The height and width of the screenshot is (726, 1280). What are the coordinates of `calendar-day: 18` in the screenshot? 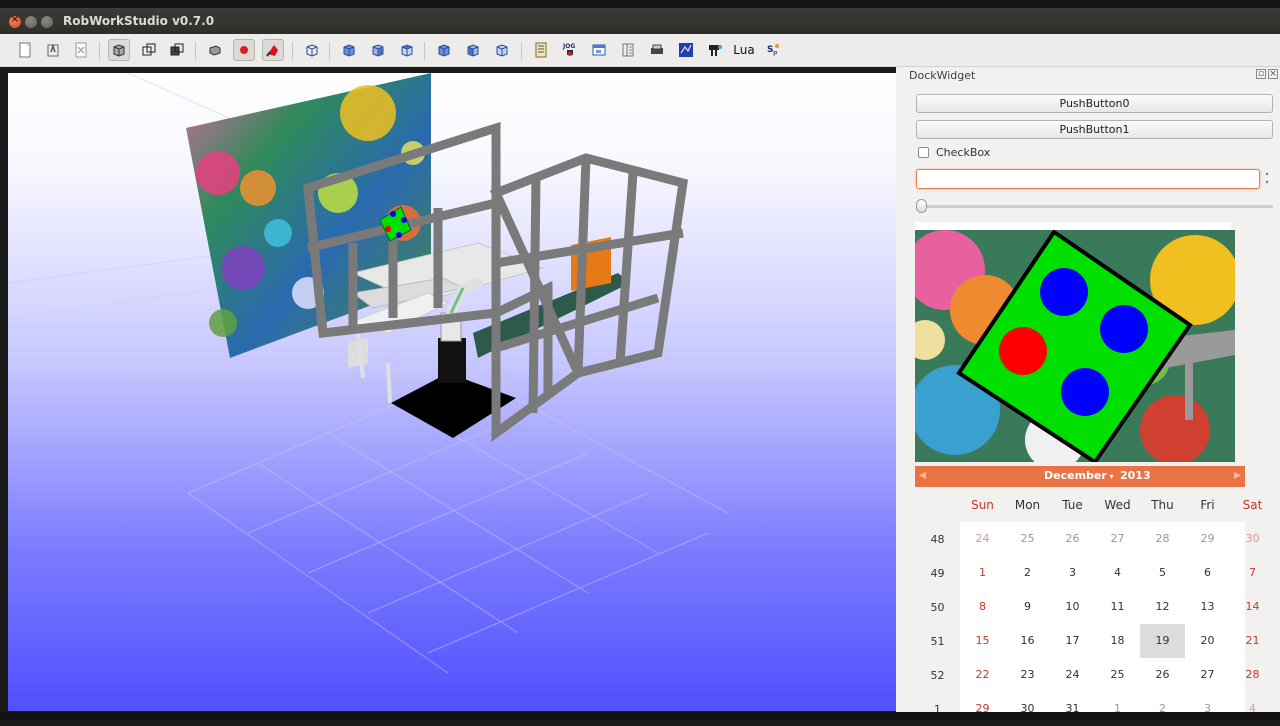 It's located at (1117, 641).